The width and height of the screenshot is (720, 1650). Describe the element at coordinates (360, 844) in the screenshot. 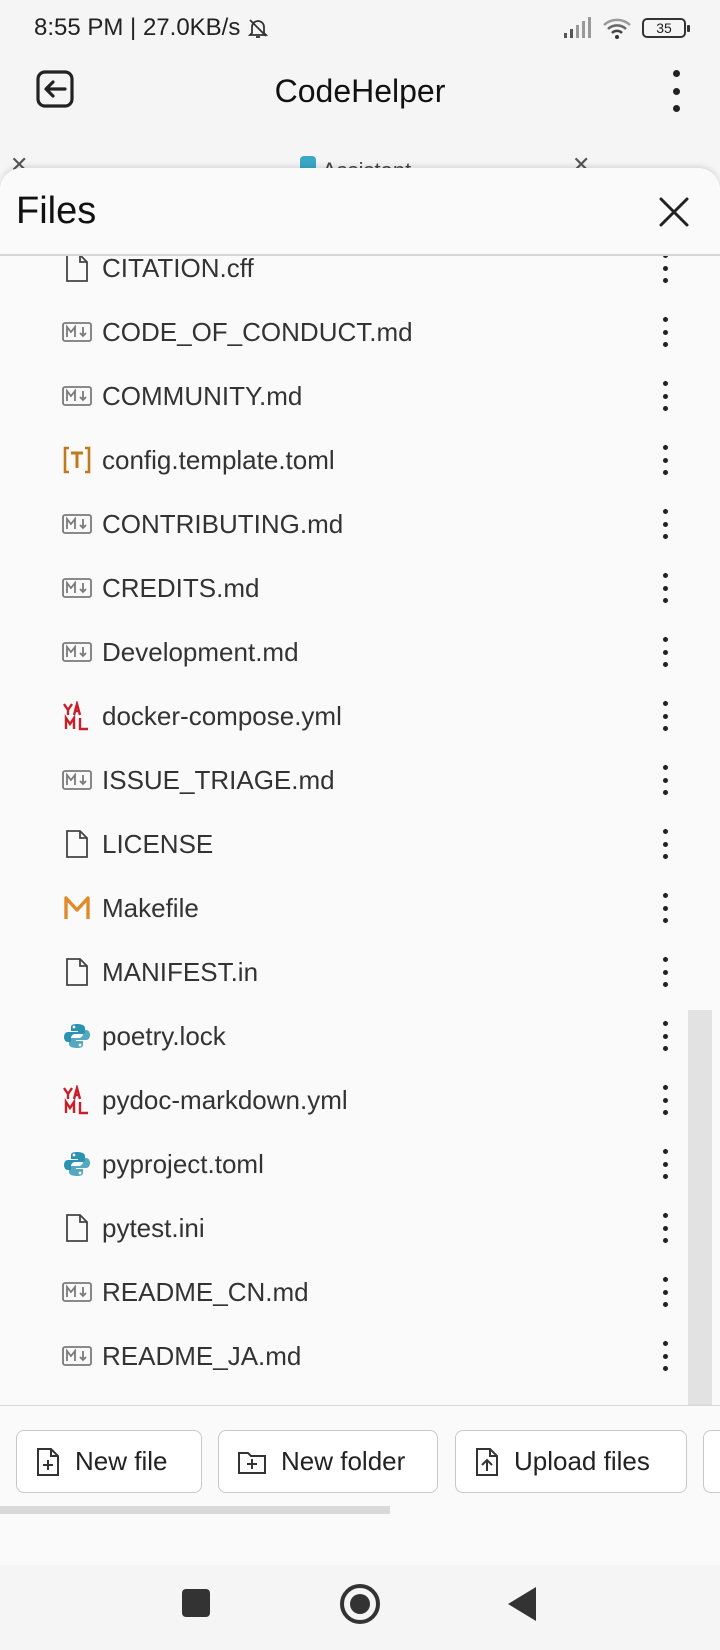

I see `file-row: LICENSE` at that location.